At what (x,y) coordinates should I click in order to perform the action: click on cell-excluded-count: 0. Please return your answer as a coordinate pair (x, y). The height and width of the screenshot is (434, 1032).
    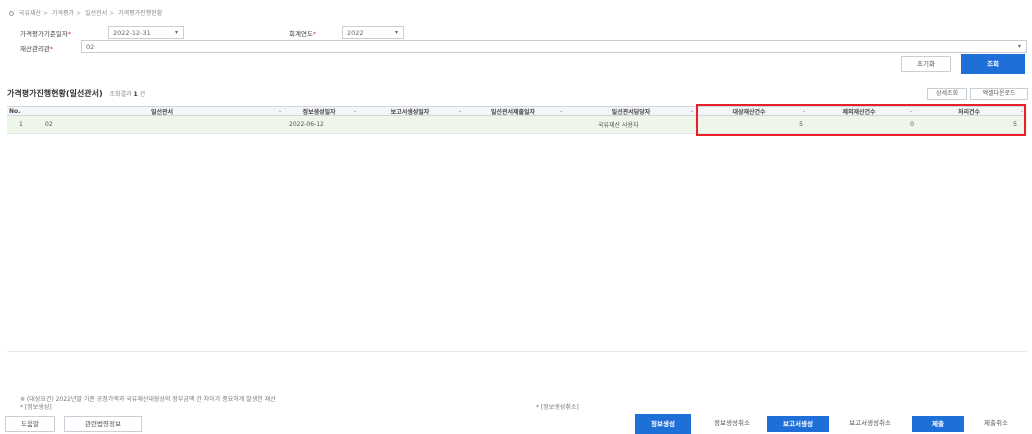
    Looking at the image, I should click on (912, 124).